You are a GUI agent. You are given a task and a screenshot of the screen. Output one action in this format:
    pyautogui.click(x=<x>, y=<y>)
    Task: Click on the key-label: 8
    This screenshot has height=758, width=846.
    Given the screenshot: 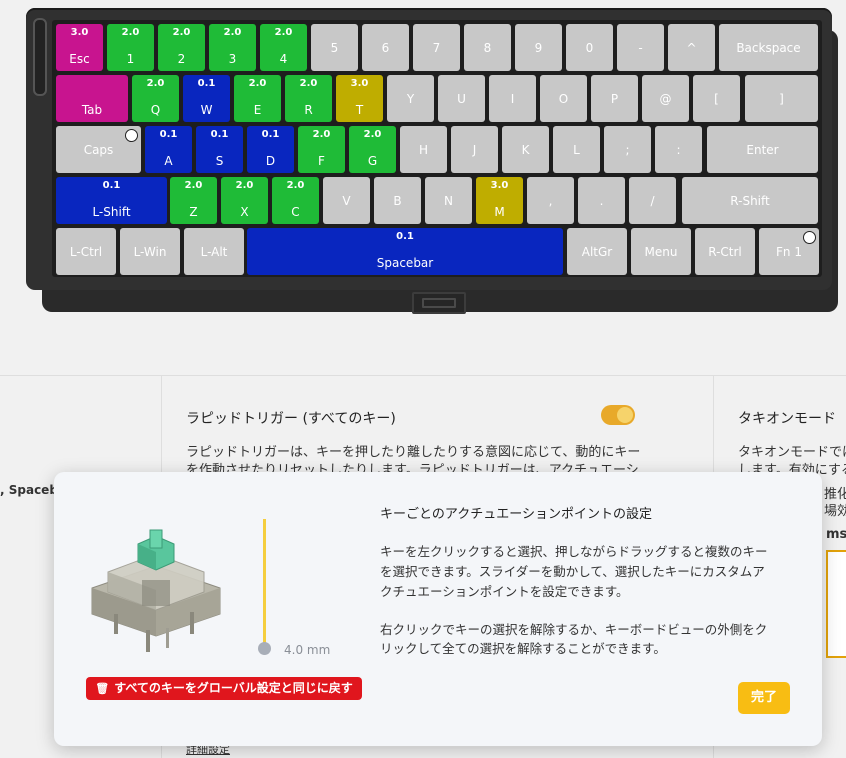 What is the action you would take?
    pyautogui.click(x=487, y=47)
    